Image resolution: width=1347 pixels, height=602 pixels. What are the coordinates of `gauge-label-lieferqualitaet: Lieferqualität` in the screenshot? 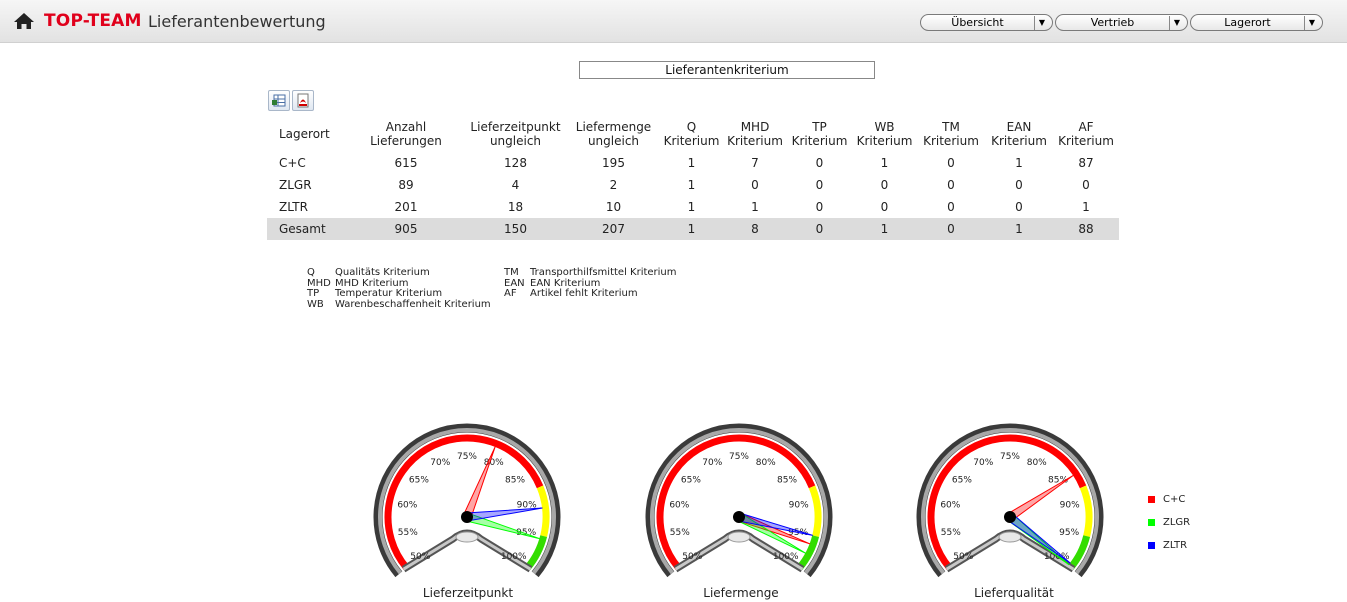 It's located at (1014, 593).